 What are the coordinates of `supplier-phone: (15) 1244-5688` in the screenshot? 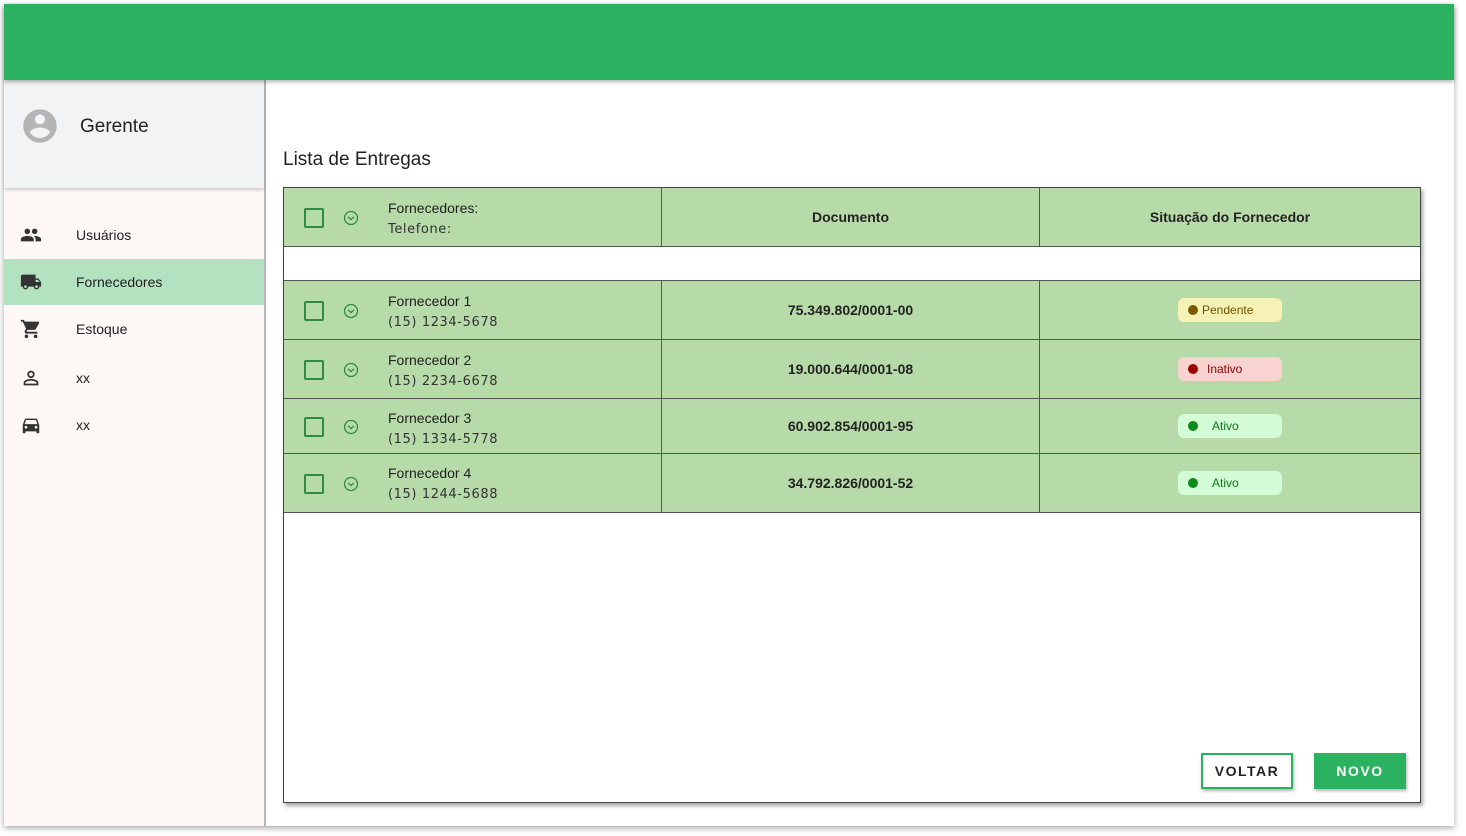 It's located at (443, 494).